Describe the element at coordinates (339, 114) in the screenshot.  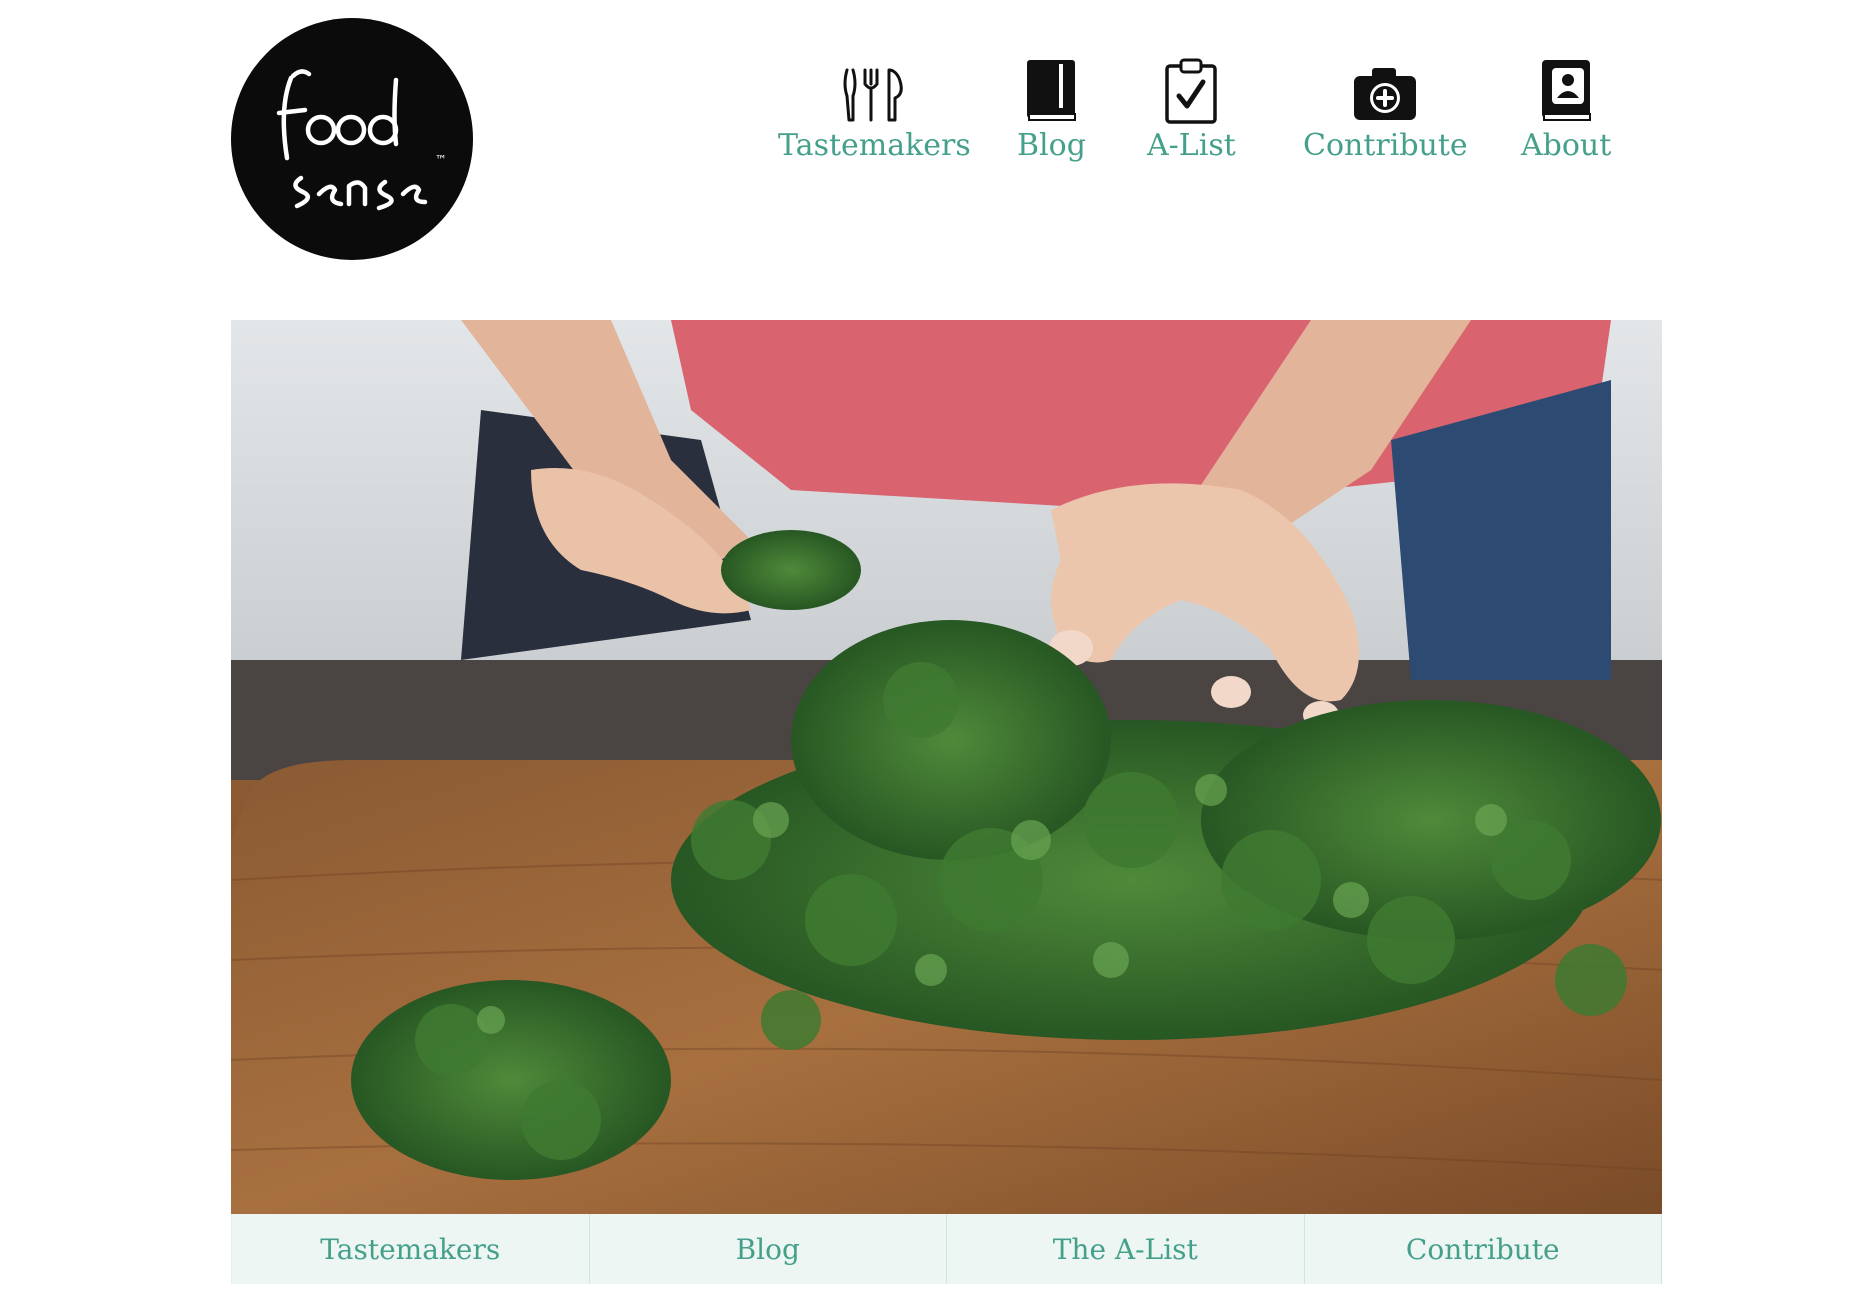
I see `logo-lettering: ™ food sense` at that location.